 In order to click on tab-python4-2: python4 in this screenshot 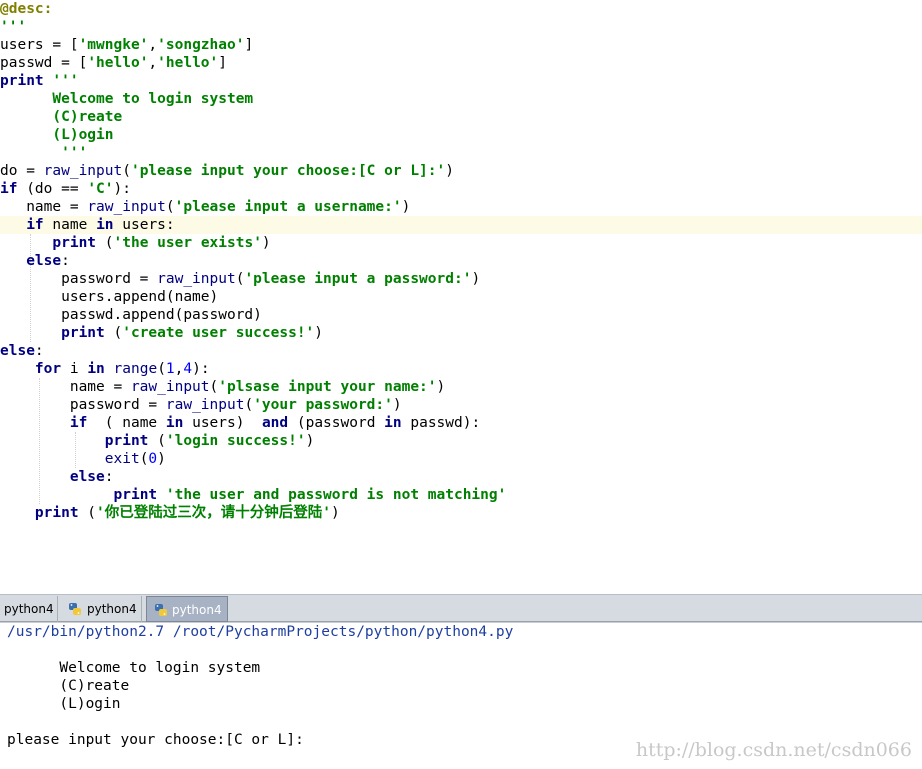, I will do `click(102, 609)`.